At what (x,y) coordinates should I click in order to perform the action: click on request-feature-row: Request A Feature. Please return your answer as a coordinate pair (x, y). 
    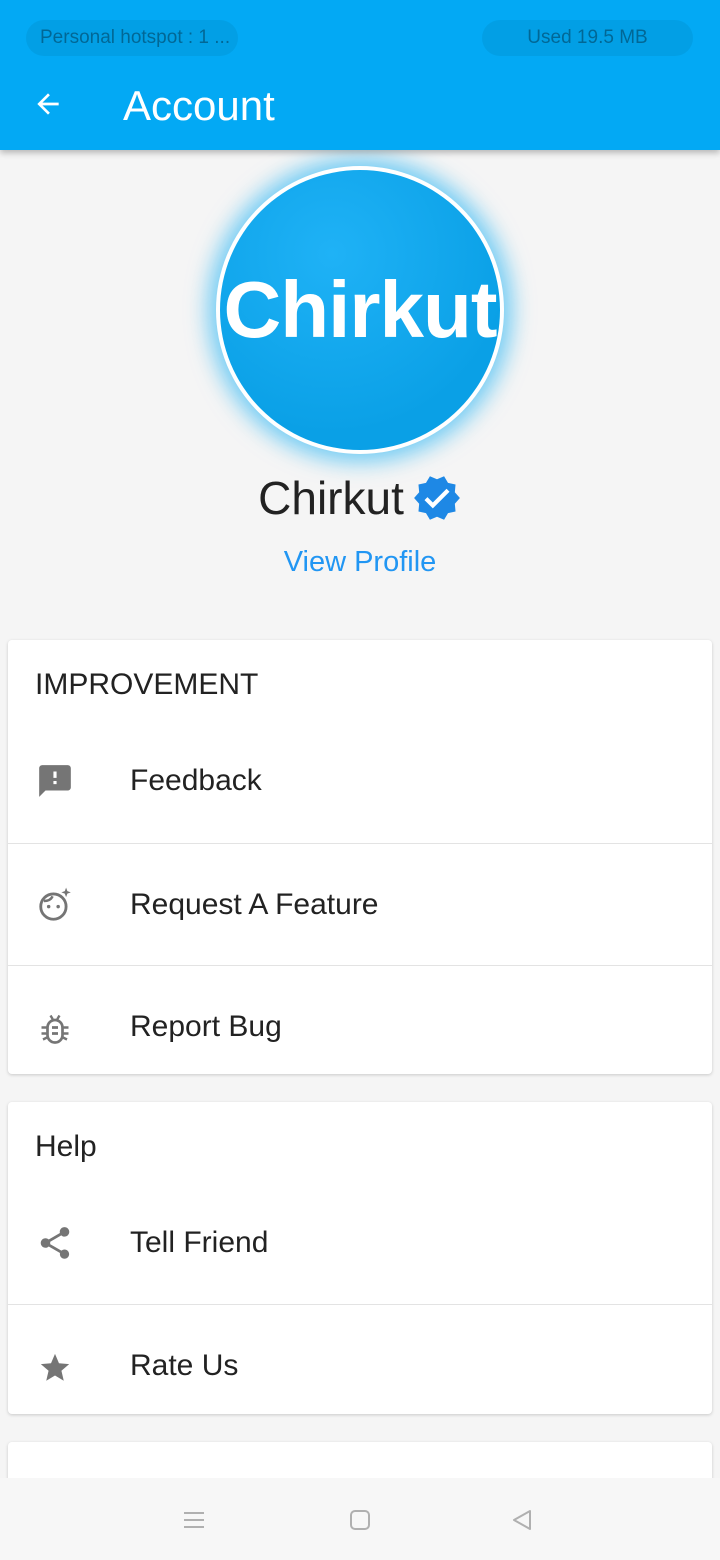
    Looking at the image, I should click on (360, 905).